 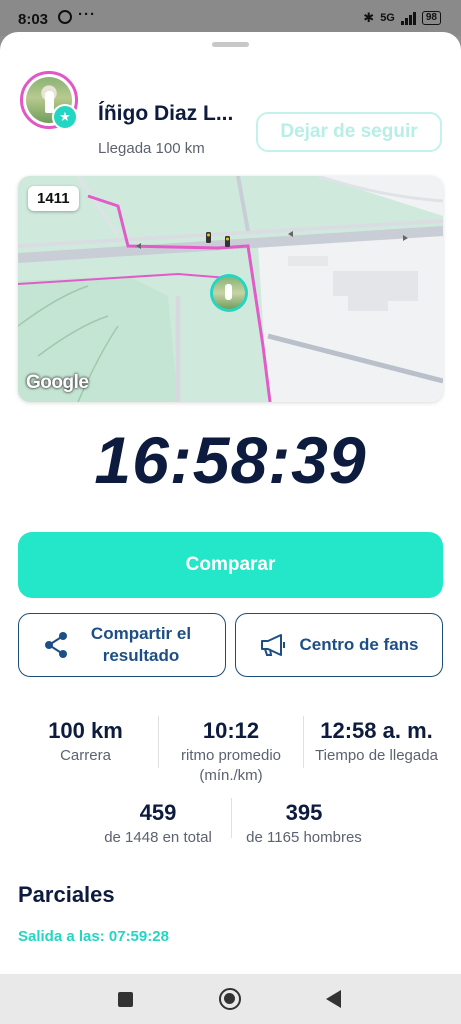 What do you see at coordinates (66, 894) in the screenshot?
I see `splits-title: Parciales` at bounding box center [66, 894].